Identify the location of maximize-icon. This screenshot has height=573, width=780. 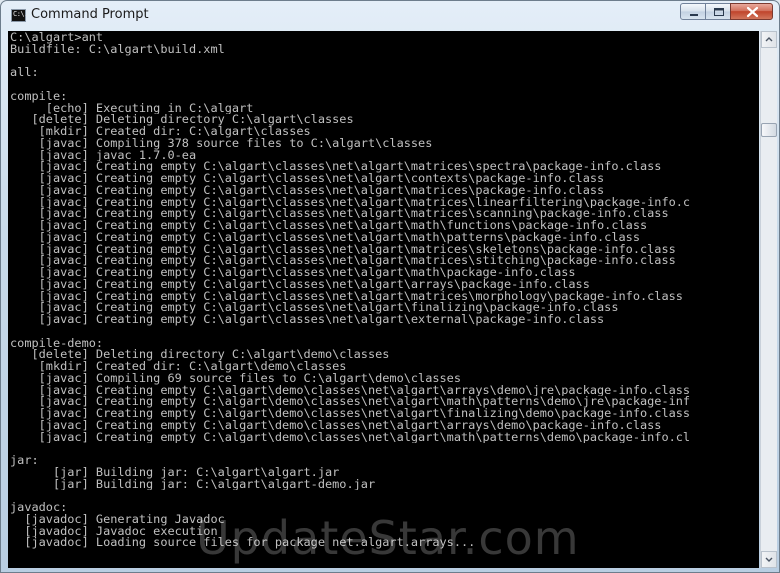
(719, 12).